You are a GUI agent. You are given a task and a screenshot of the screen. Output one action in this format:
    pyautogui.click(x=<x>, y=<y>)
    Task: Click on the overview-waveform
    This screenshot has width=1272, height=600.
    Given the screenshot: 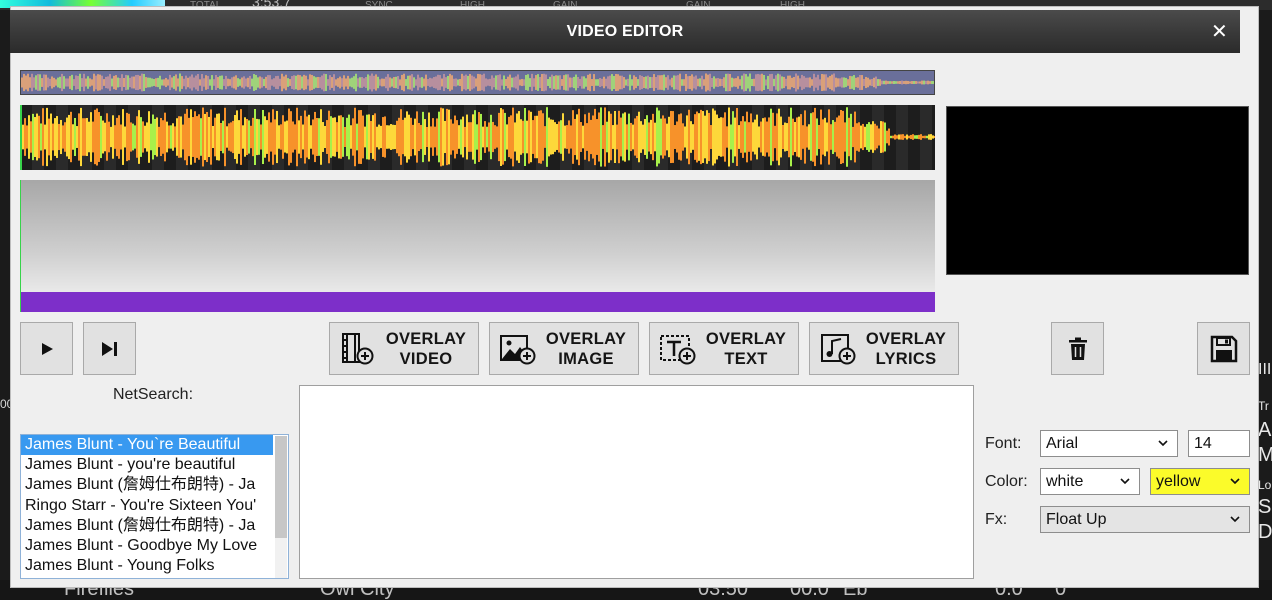 What is the action you would take?
    pyautogui.click(x=477, y=82)
    